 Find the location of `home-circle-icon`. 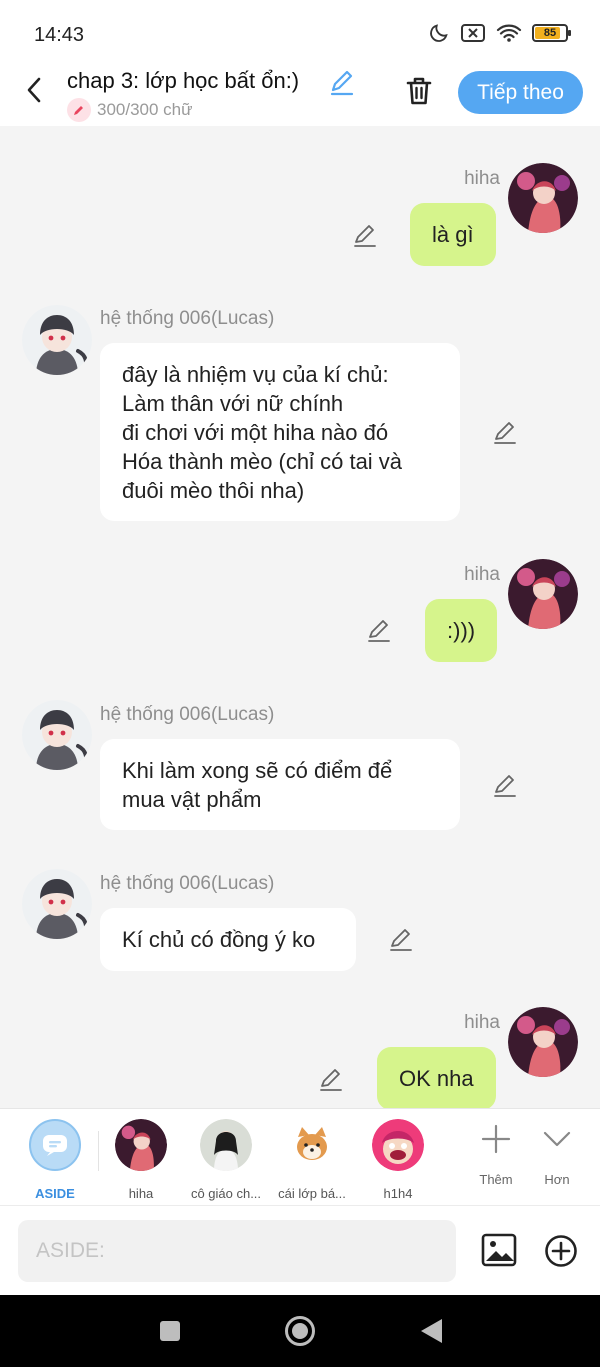

home-circle-icon is located at coordinates (300, 1331).